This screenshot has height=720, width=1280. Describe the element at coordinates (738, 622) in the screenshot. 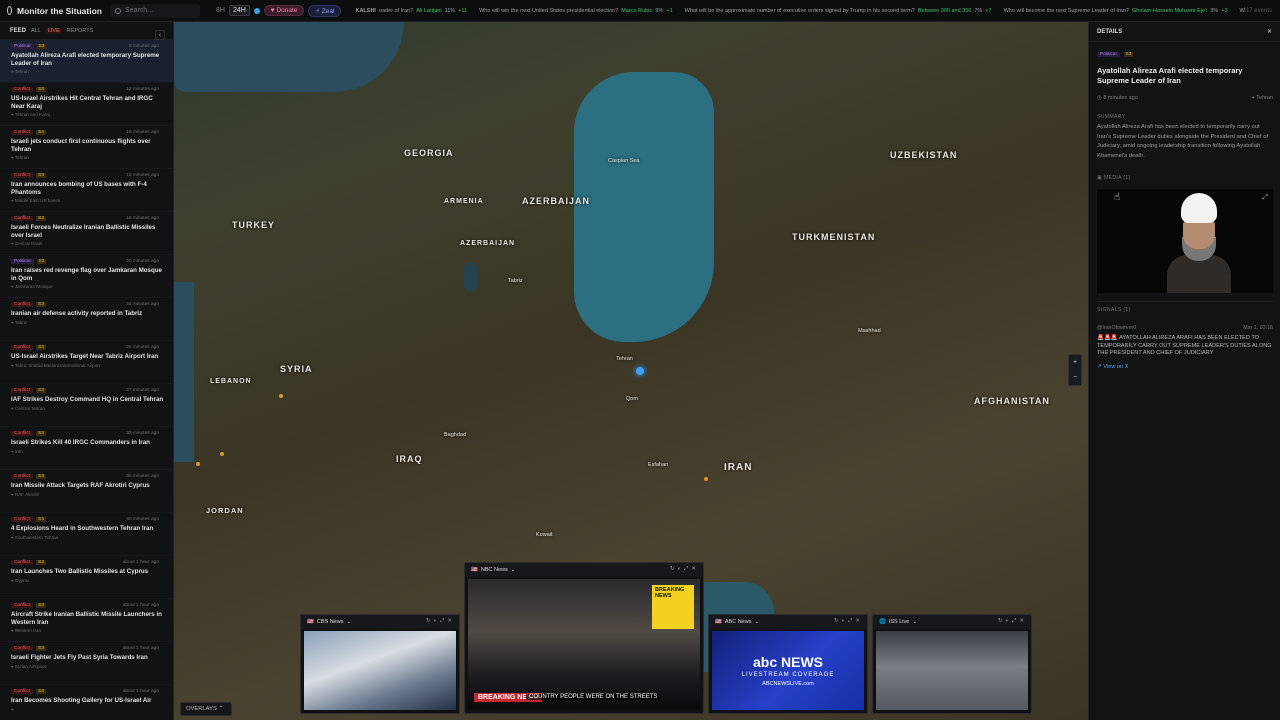

I see `stream-title: ABC News` at that location.